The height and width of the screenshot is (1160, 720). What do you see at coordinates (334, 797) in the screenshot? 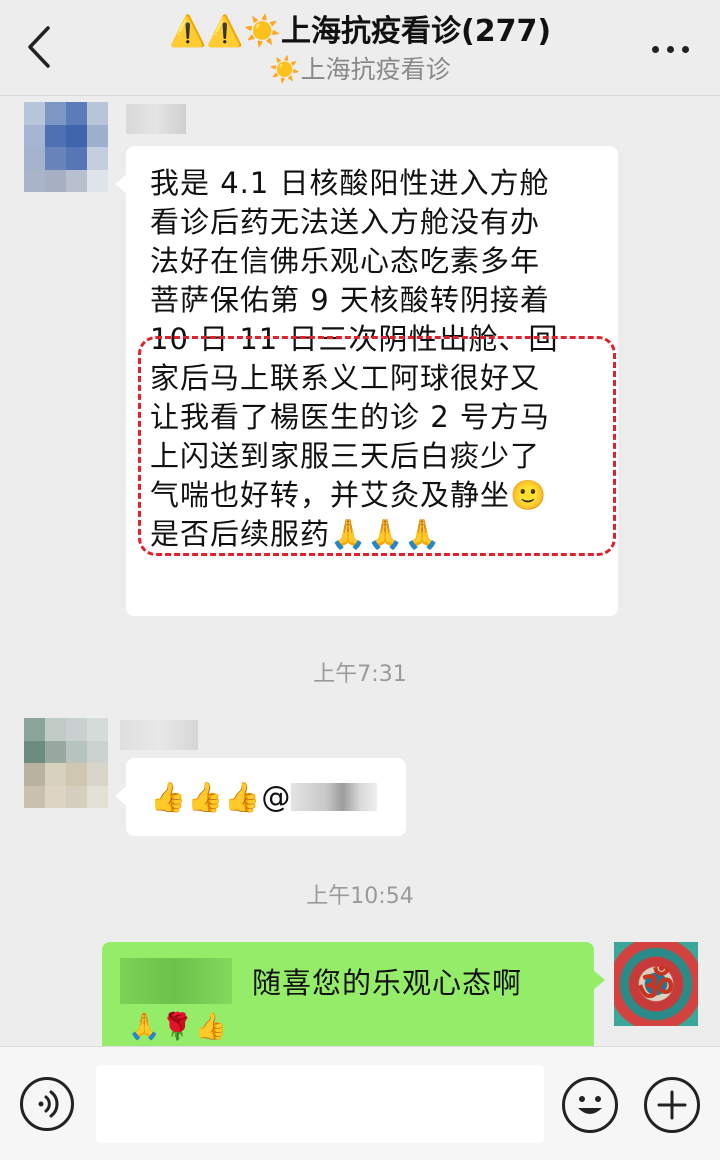
I see `blurred-mention` at bounding box center [334, 797].